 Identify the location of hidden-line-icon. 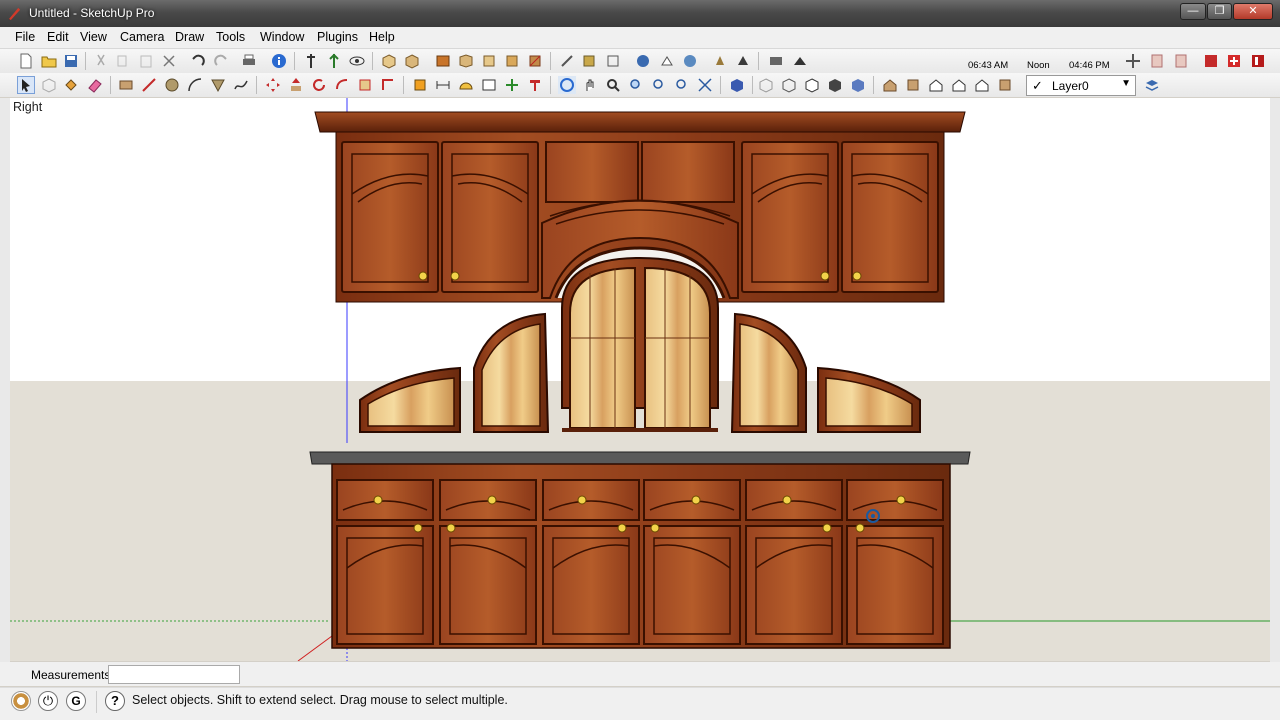
(667, 61).